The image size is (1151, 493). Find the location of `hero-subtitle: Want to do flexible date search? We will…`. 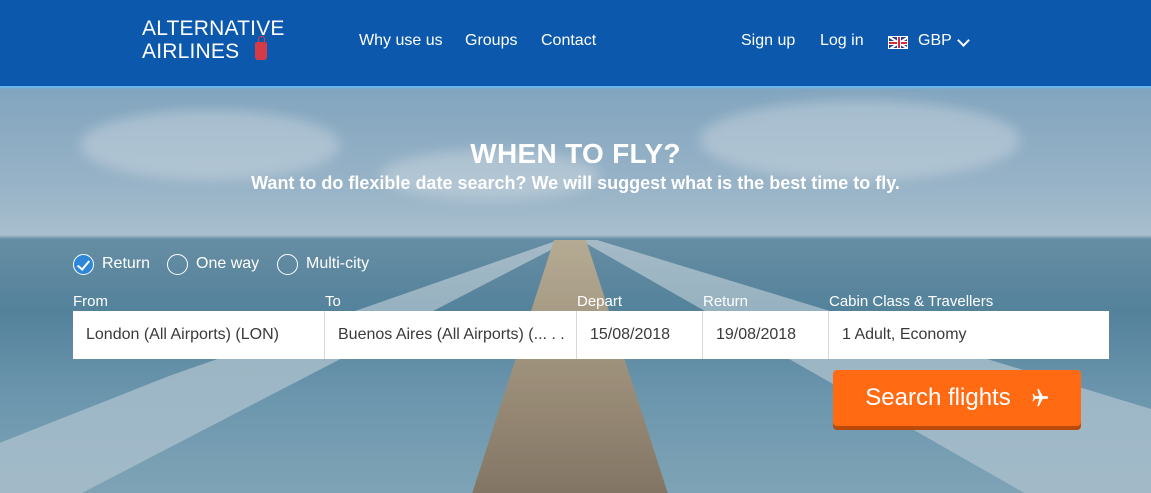

hero-subtitle: Want to do flexible date search? We will… is located at coordinates (575, 183).